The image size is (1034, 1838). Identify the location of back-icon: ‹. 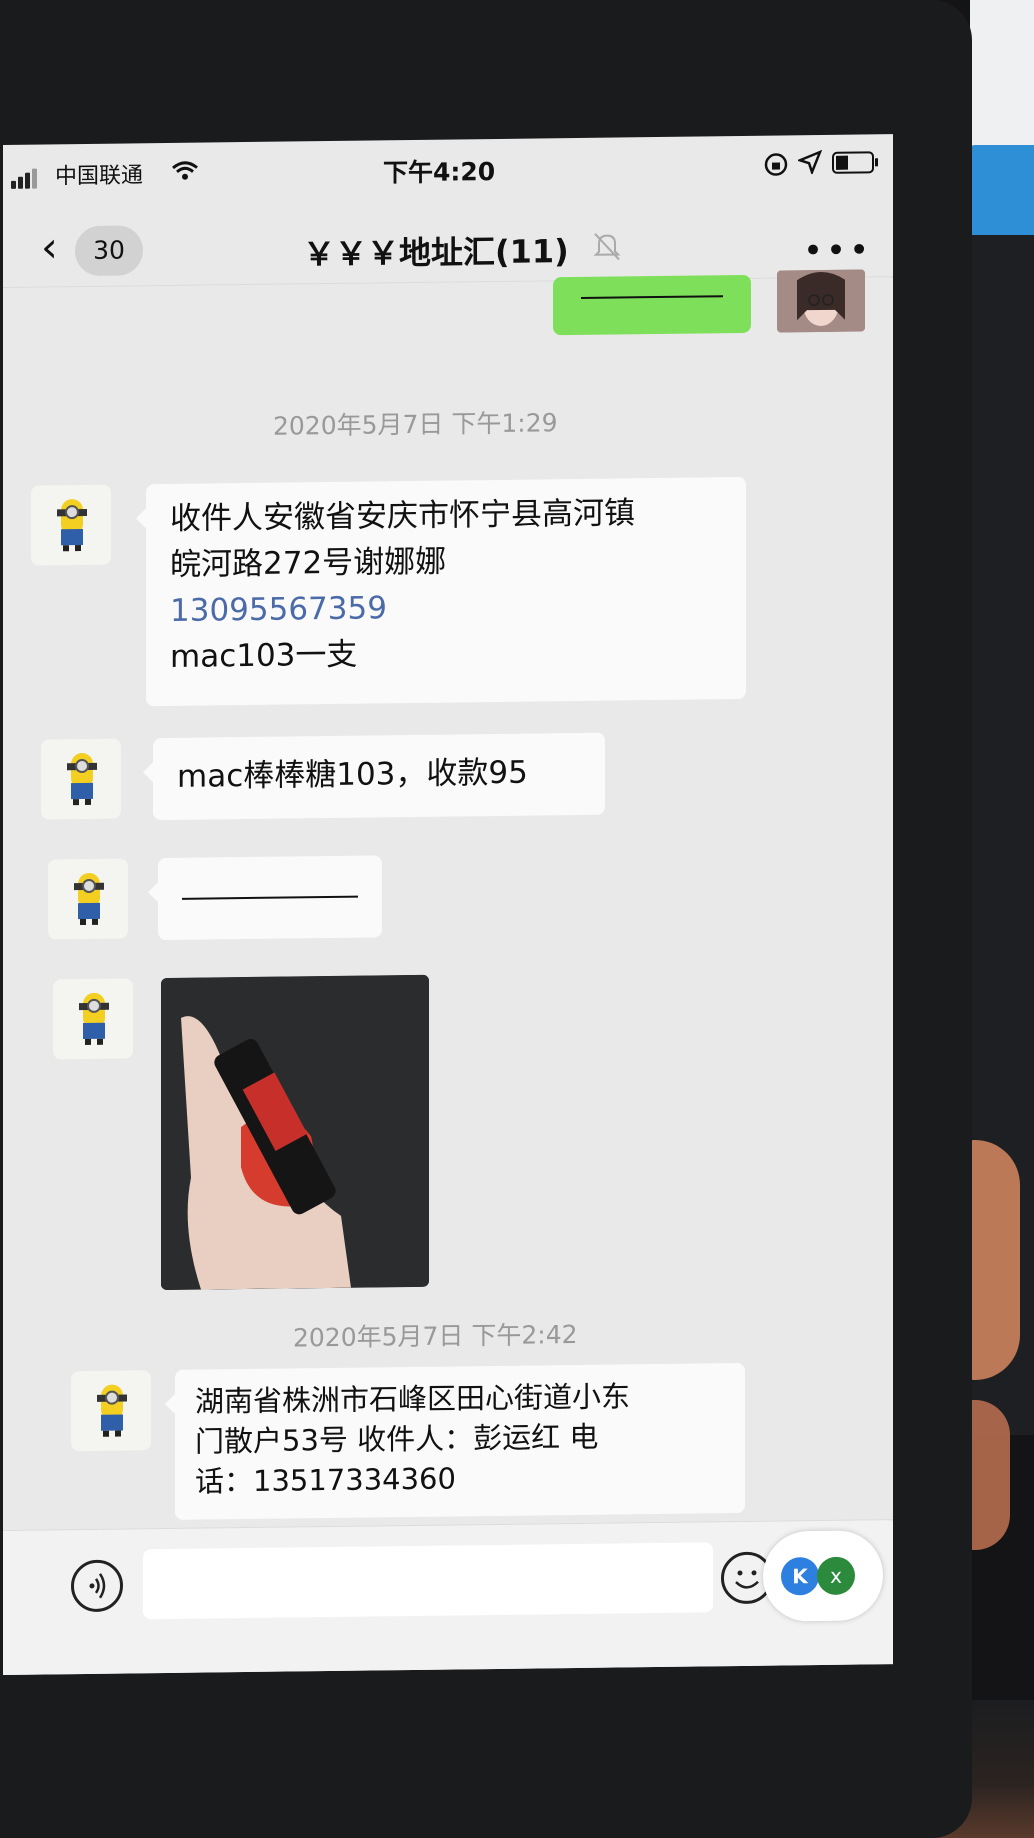
(49, 246).